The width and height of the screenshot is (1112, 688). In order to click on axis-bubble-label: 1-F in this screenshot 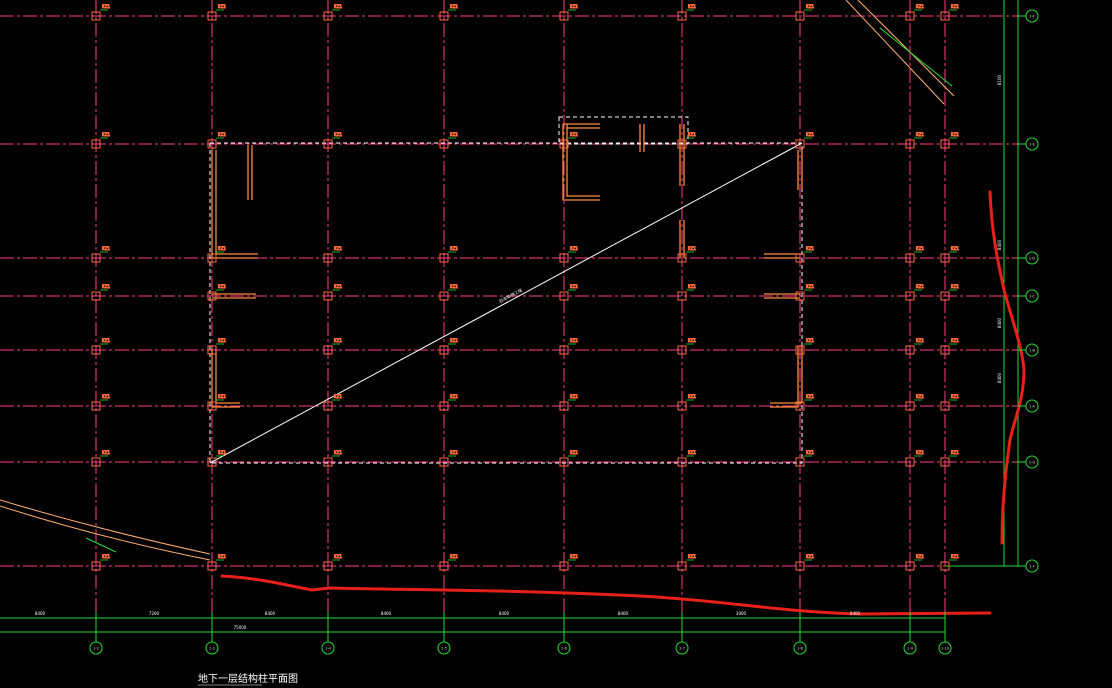, I will do `click(1032, 567)`.